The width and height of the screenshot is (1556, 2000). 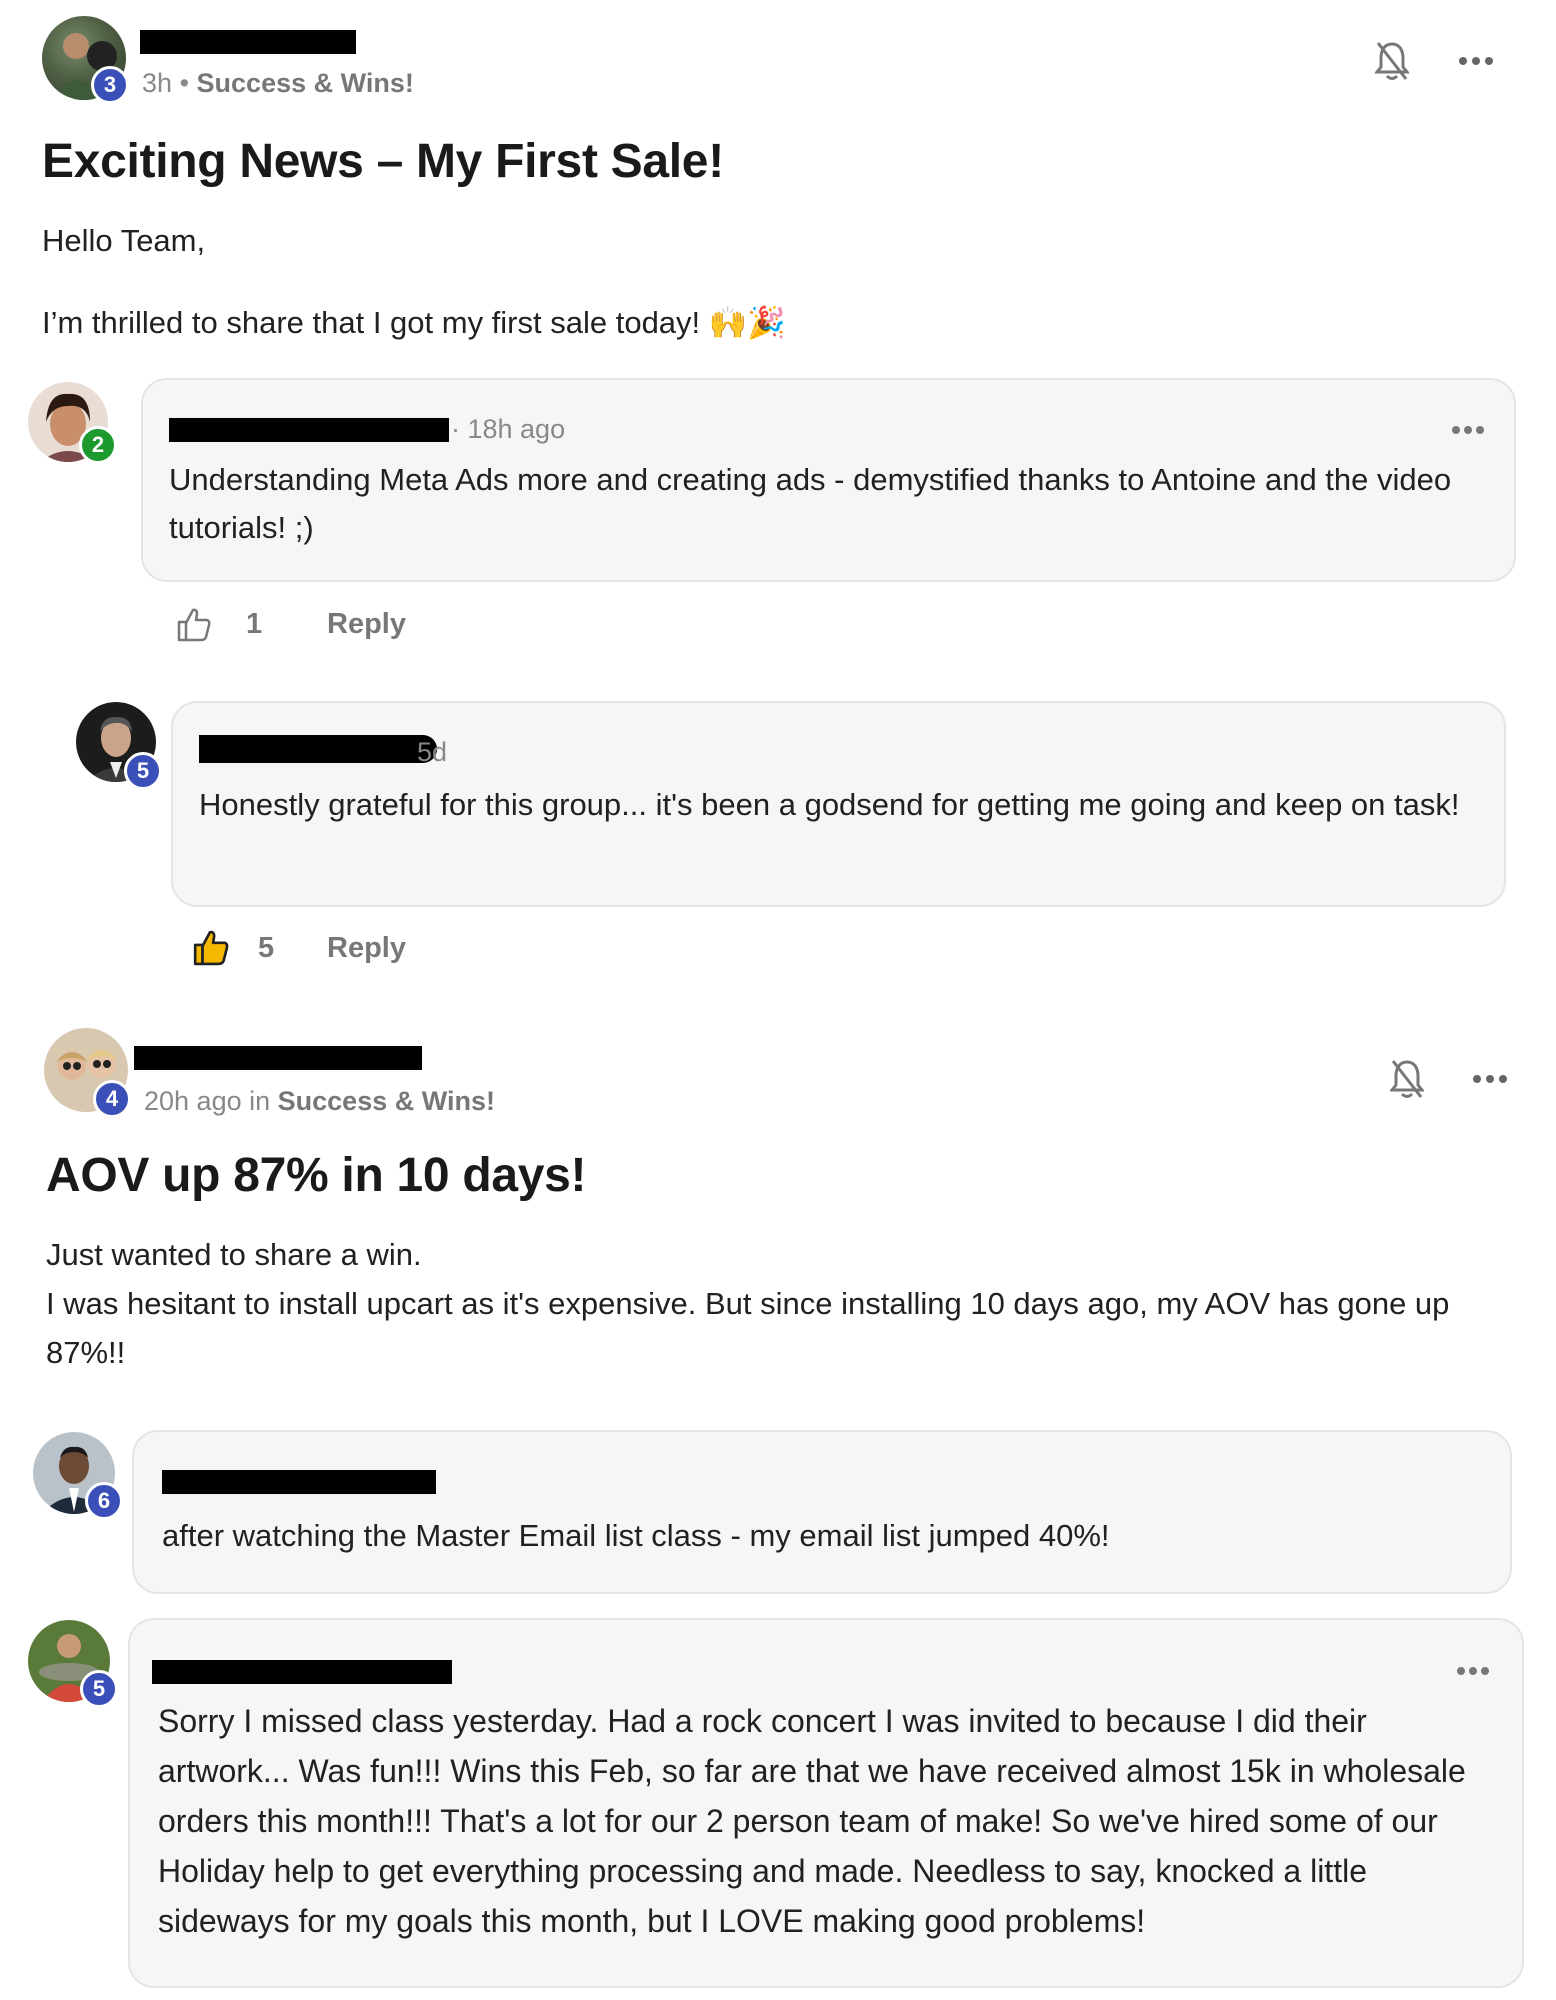 I want to click on post-meta: 20h ago in Success & Wins!, so click(x=319, y=1101).